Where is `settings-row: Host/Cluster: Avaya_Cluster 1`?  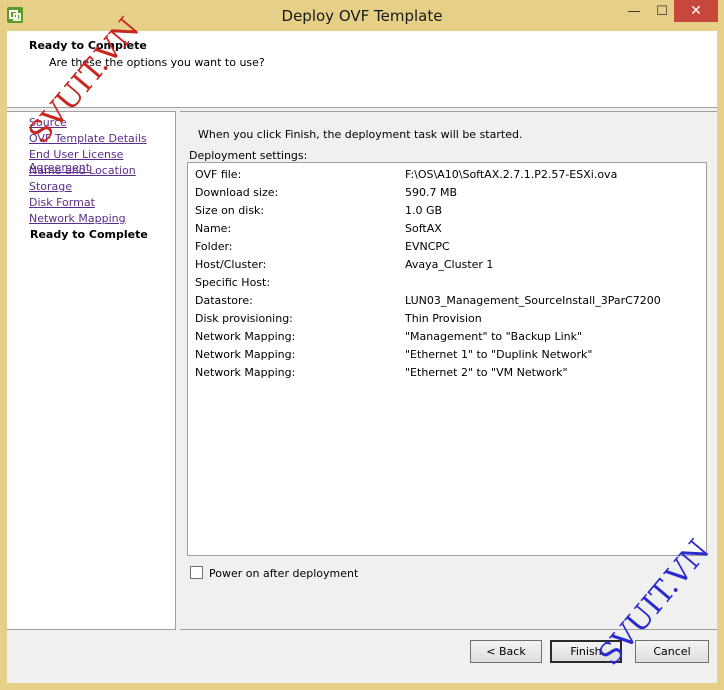 settings-row: Host/Cluster: Avaya_Cluster 1 is located at coordinates (450, 267).